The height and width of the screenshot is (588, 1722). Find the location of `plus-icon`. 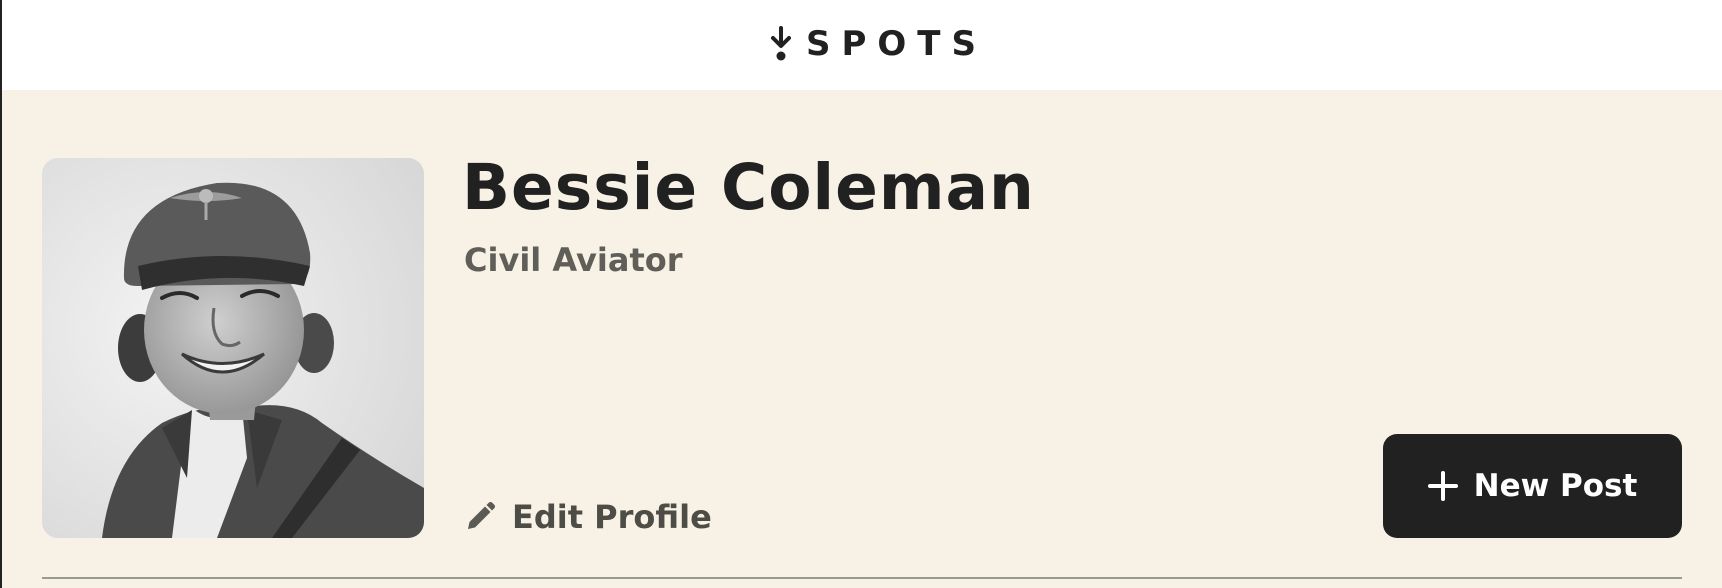

plus-icon is located at coordinates (1442, 486).